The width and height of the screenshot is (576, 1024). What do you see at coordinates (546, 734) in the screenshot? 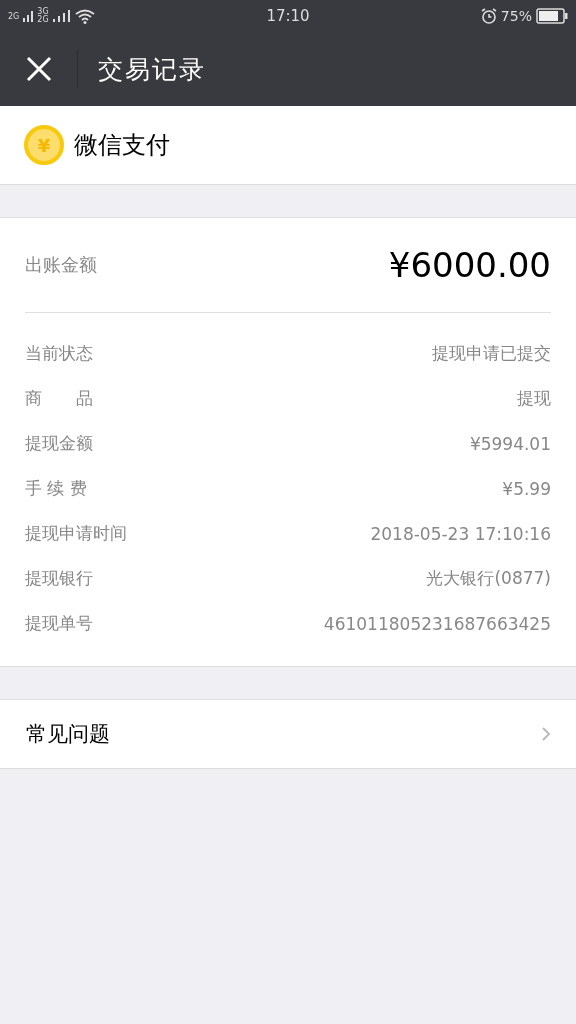
I see `chevron-icon` at bounding box center [546, 734].